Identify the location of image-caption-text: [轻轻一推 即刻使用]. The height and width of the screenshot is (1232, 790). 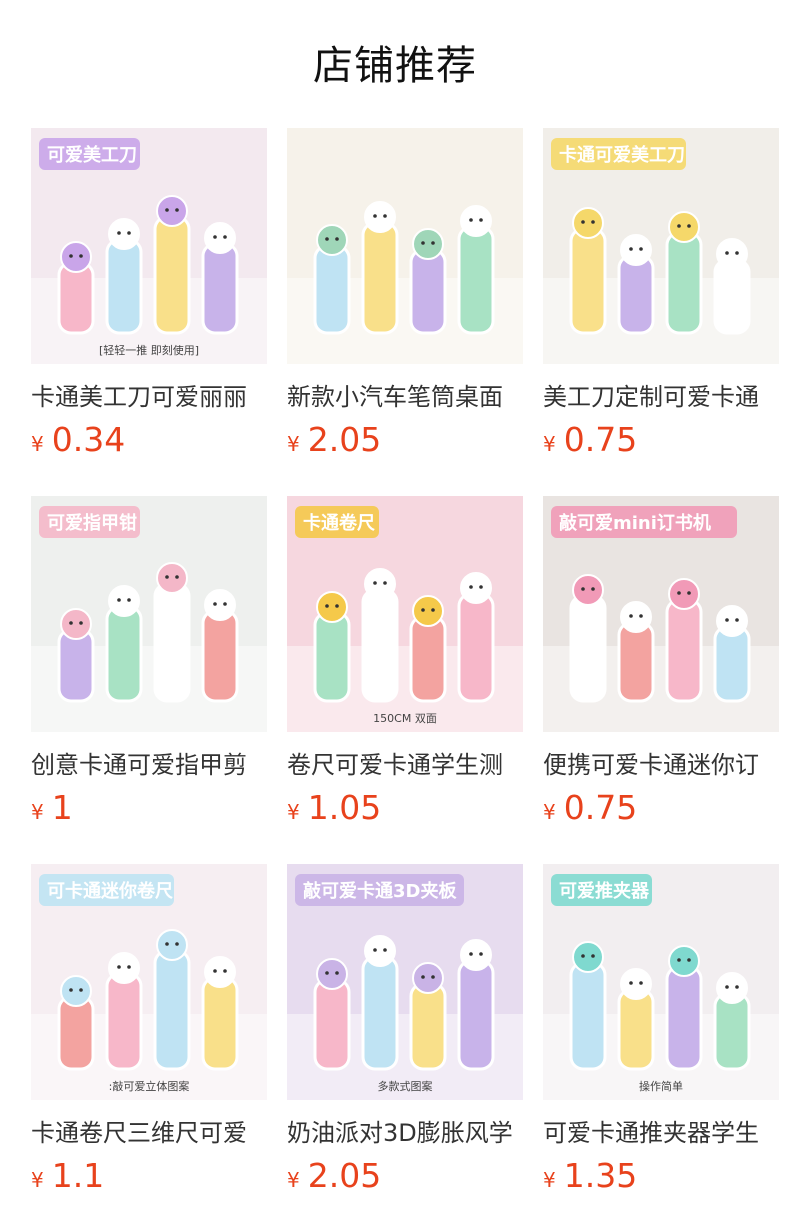
(149, 350).